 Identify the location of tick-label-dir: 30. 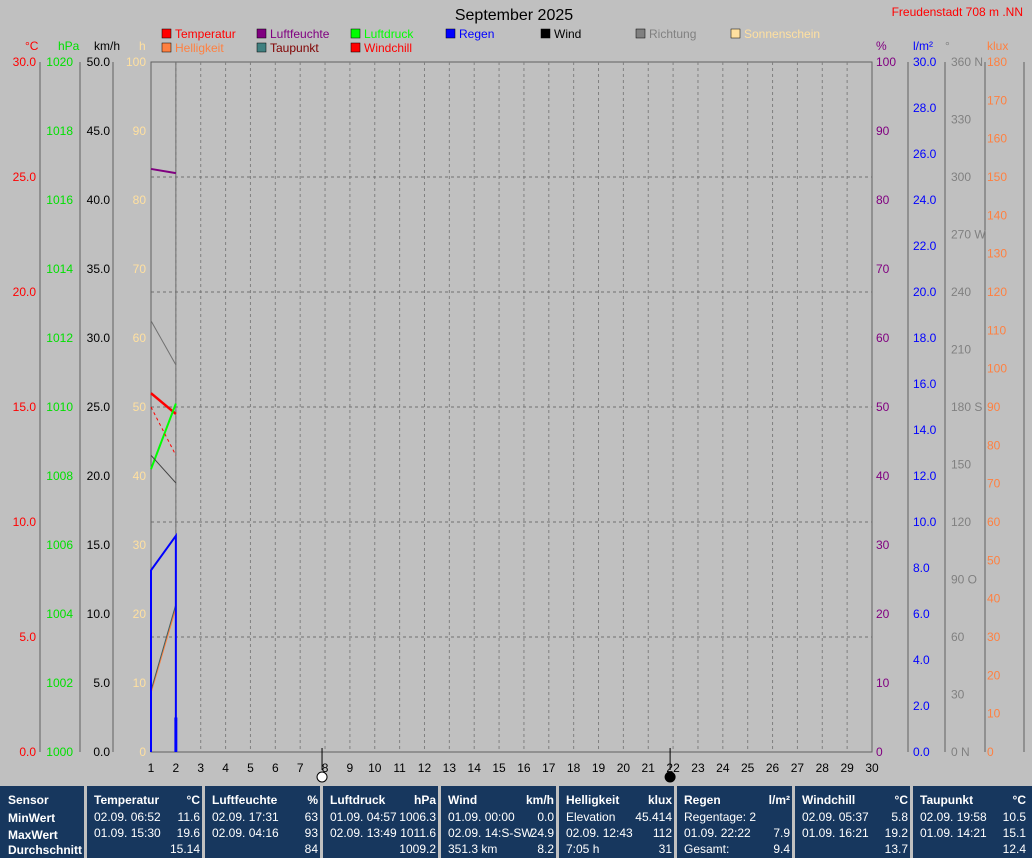
(958, 695).